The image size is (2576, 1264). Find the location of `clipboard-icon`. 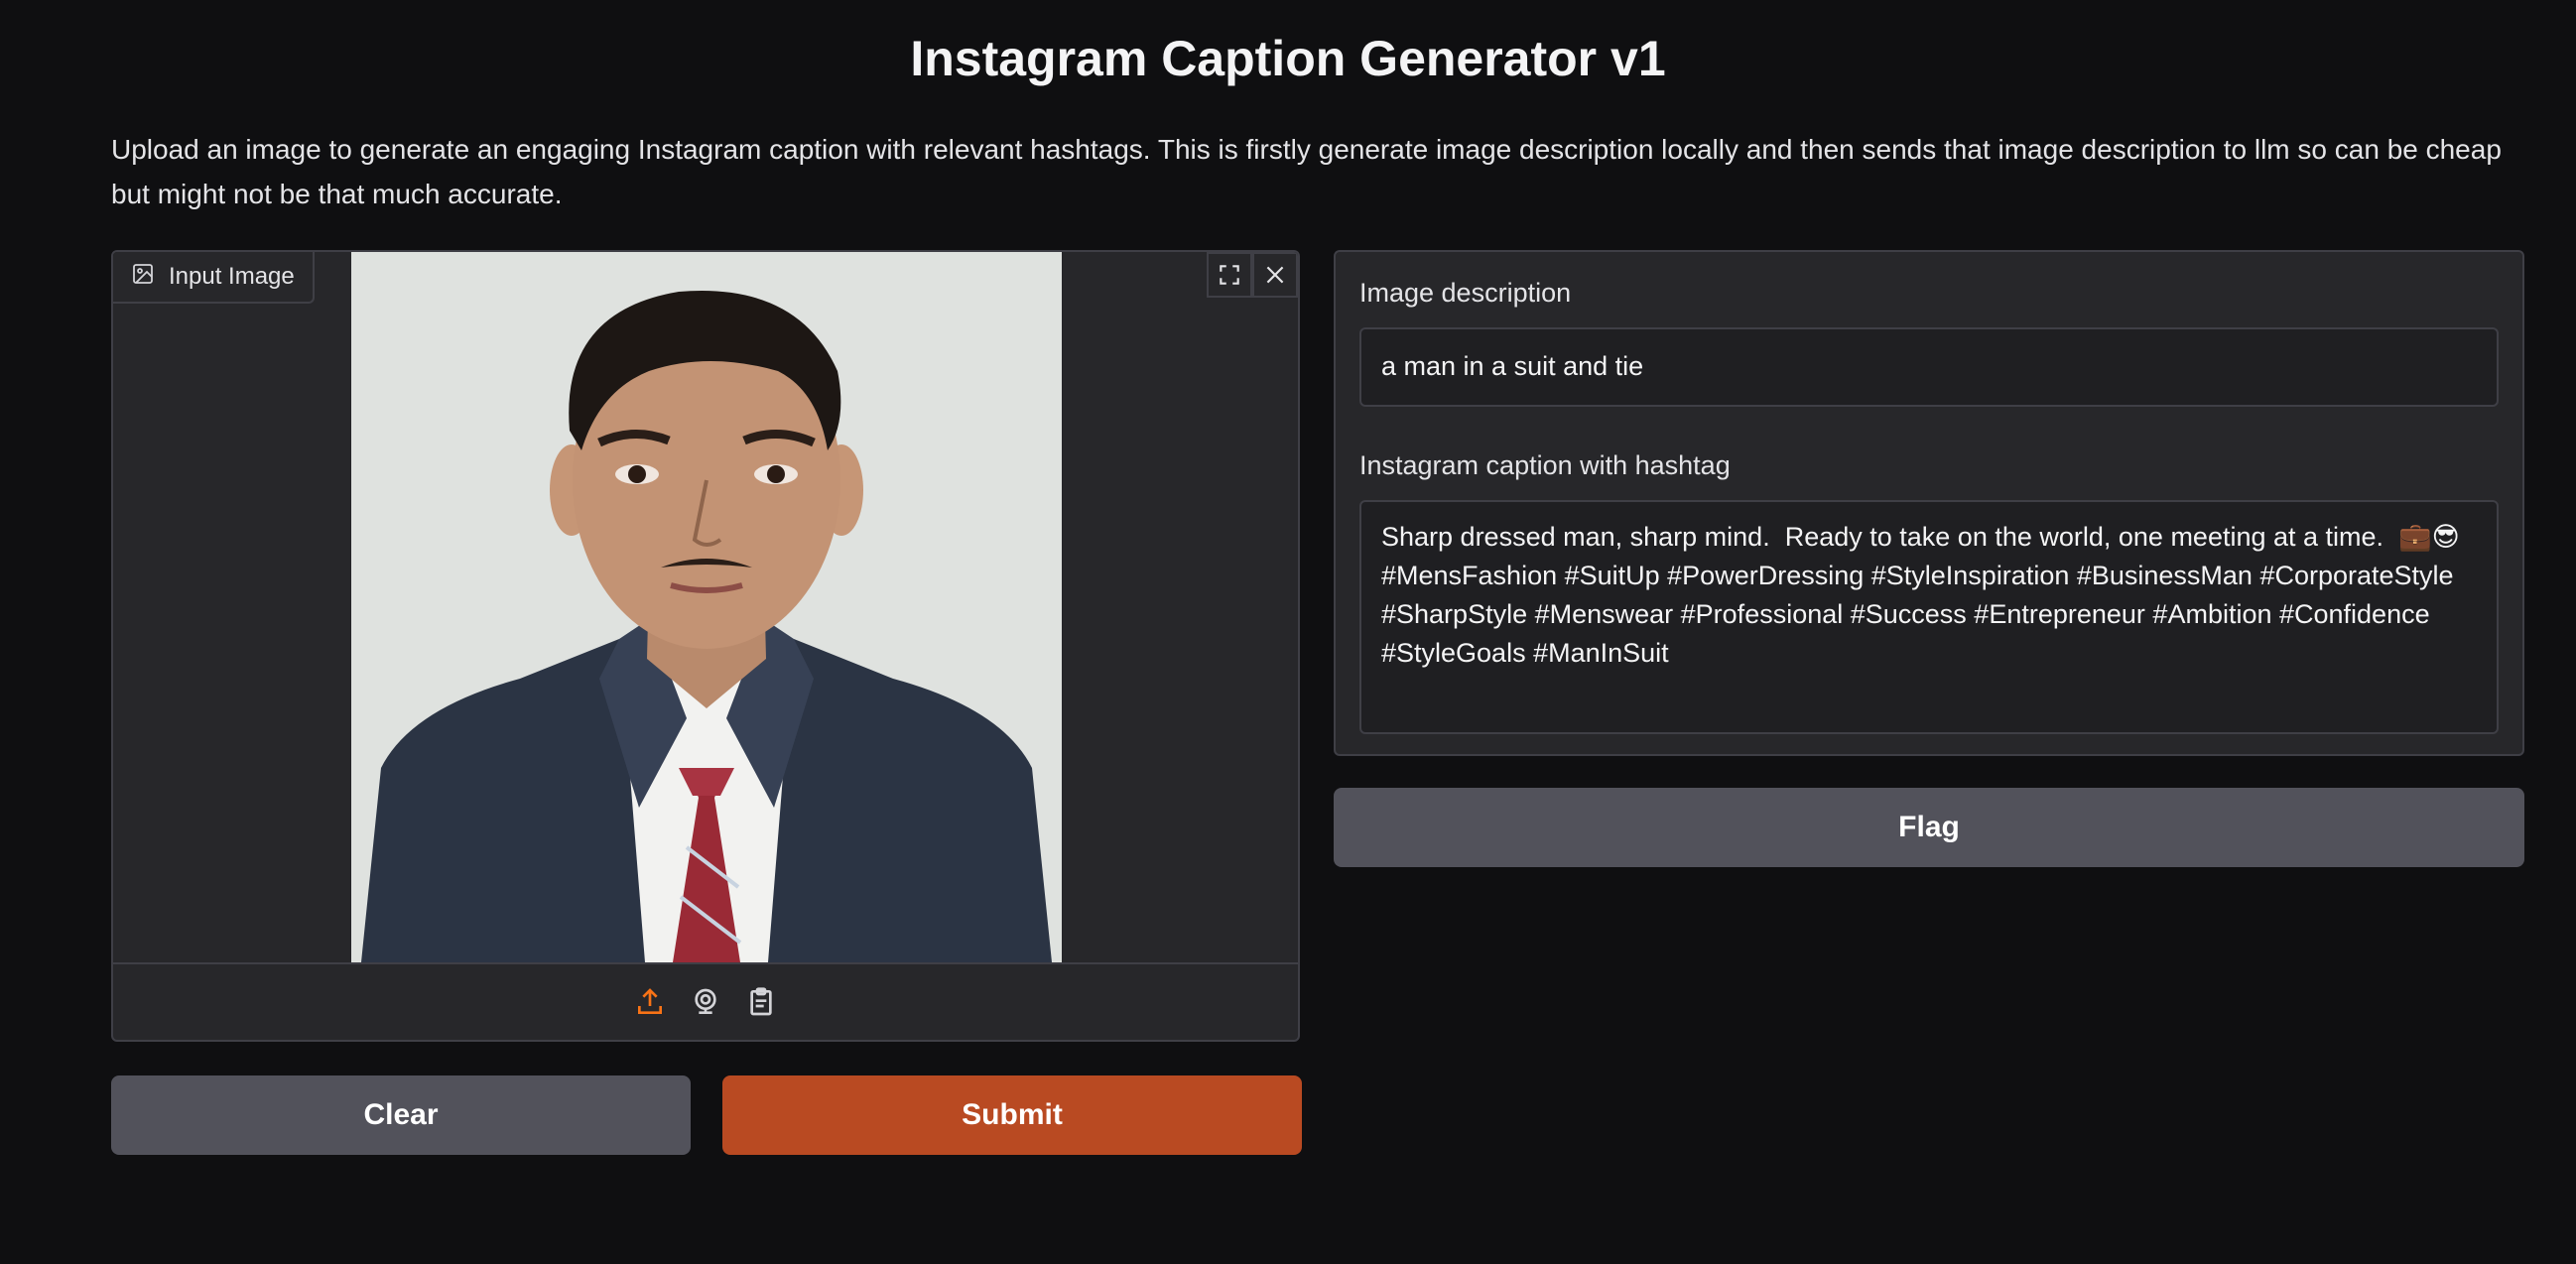

clipboard-icon is located at coordinates (761, 1001).